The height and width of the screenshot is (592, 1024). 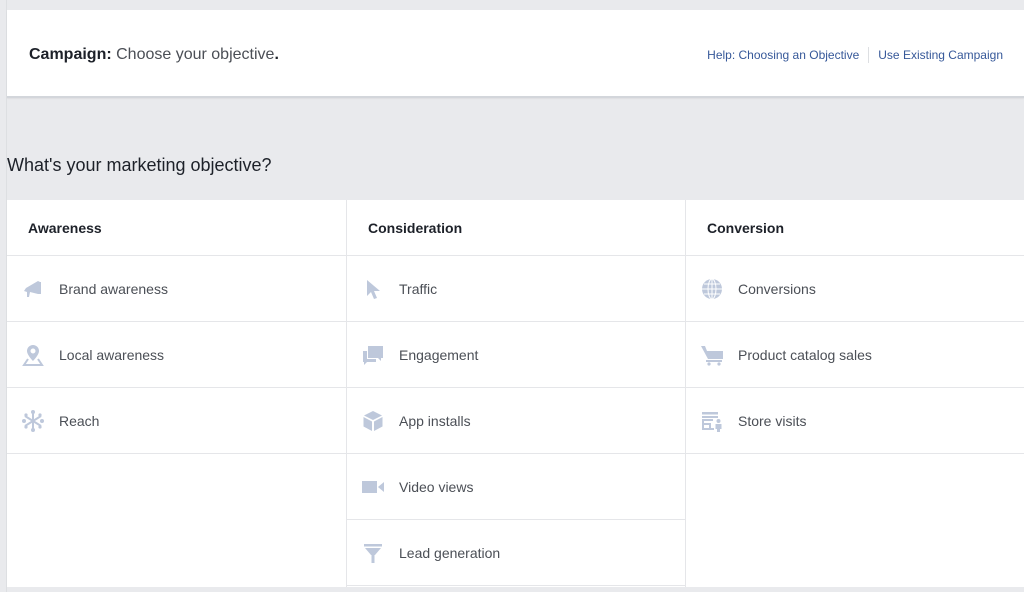 I want to click on objective-label: Local awareness, so click(x=112, y=354).